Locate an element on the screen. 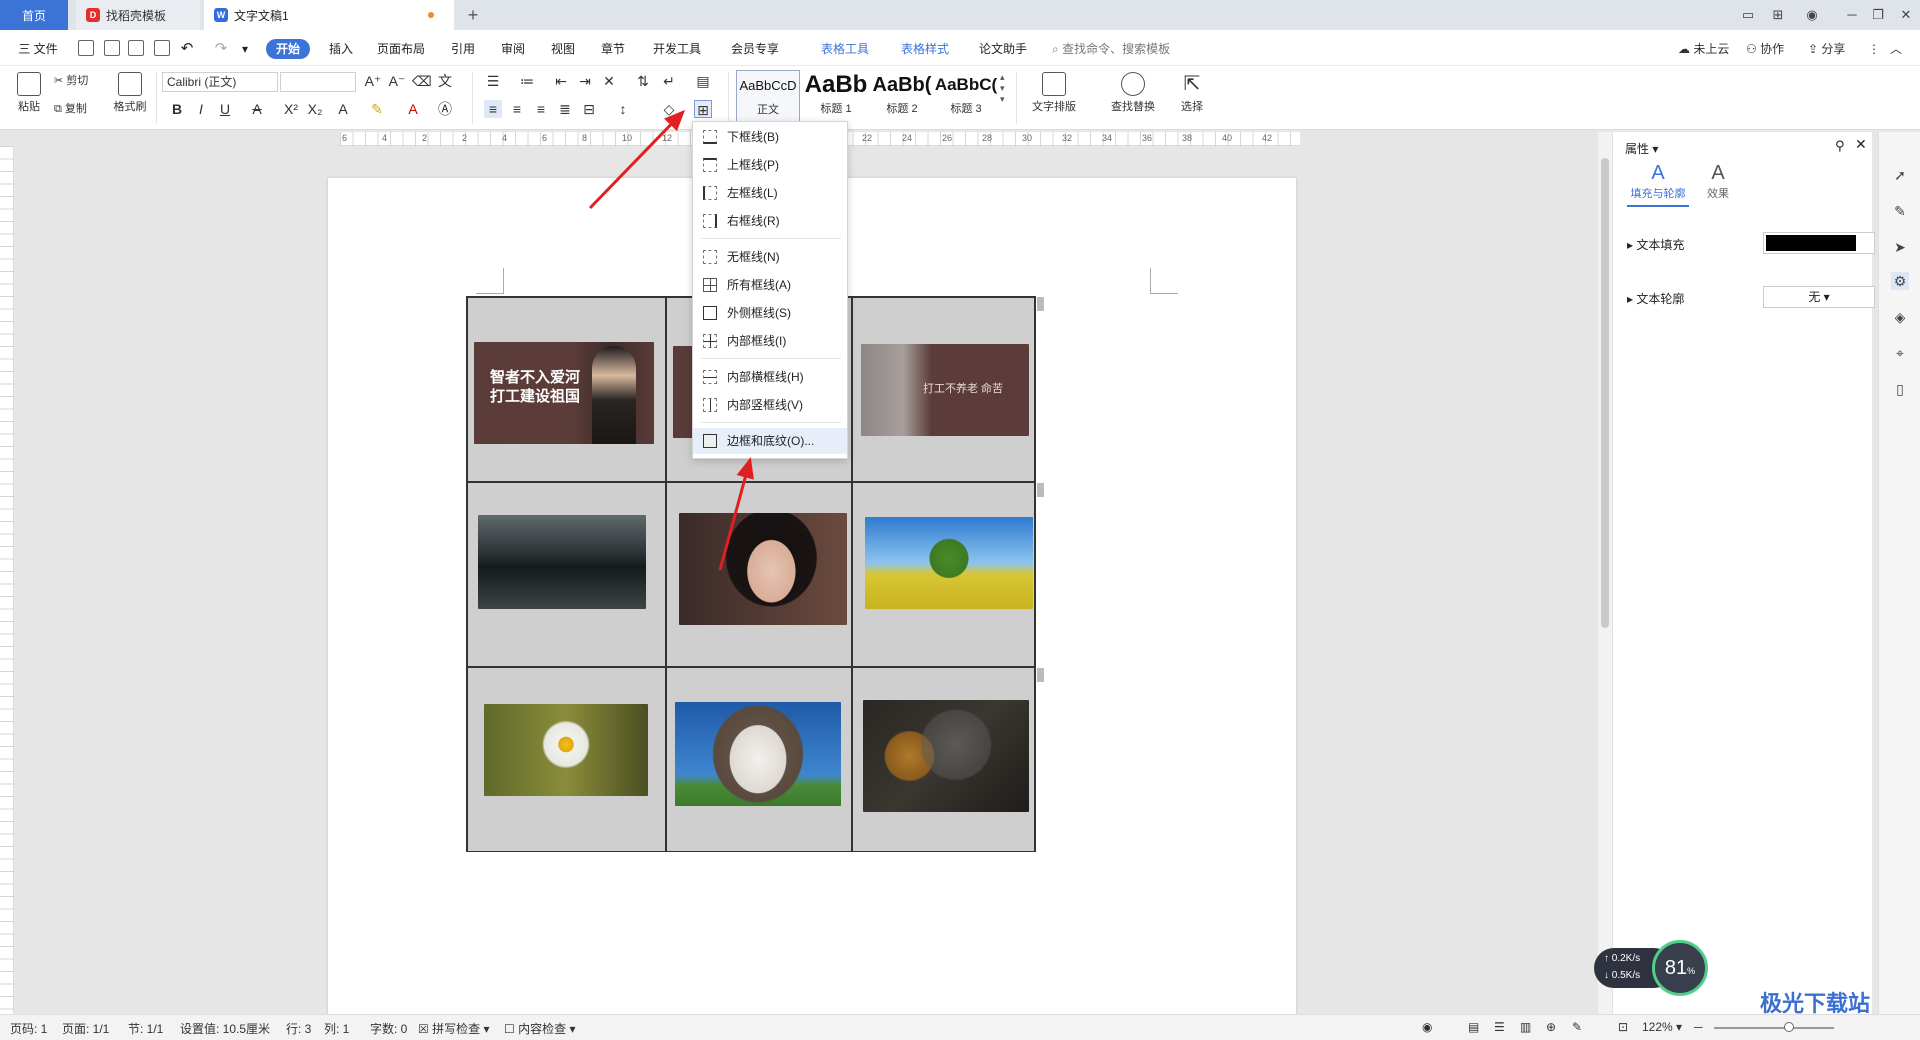  menu-insert: 插入 is located at coordinates (341, 49).